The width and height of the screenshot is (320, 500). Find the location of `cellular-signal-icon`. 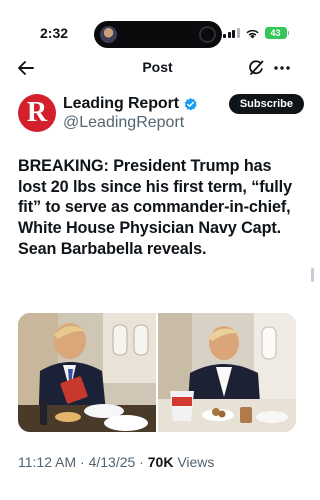

cellular-signal-icon is located at coordinates (231, 33).